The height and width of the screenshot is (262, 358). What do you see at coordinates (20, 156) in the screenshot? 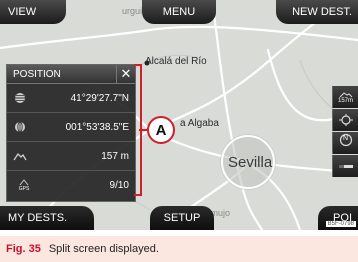
I see `altitude-icon` at bounding box center [20, 156].